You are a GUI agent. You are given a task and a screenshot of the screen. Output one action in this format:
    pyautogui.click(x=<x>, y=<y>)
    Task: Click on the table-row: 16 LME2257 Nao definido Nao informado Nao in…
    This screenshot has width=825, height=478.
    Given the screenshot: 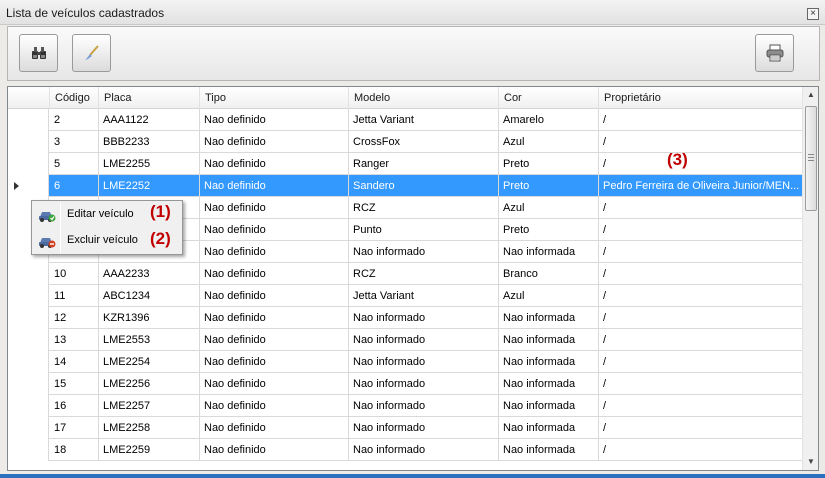 What is the action you would take?
    pyautogui.click(x=405, y=406)
    